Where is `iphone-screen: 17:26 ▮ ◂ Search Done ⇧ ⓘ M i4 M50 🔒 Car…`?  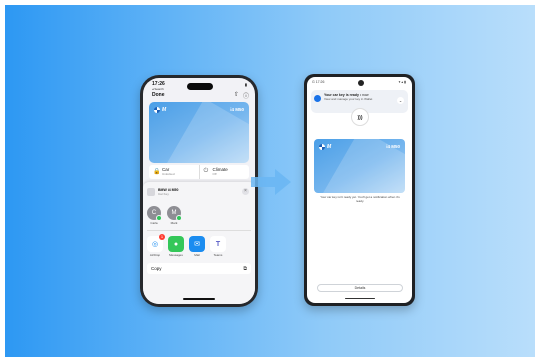 iphone-screen: 17:26 ▮ ◂ Search Done ⇧ ⓘ M i4 M50 🔒 Car… is located at coordinates (199, 191).